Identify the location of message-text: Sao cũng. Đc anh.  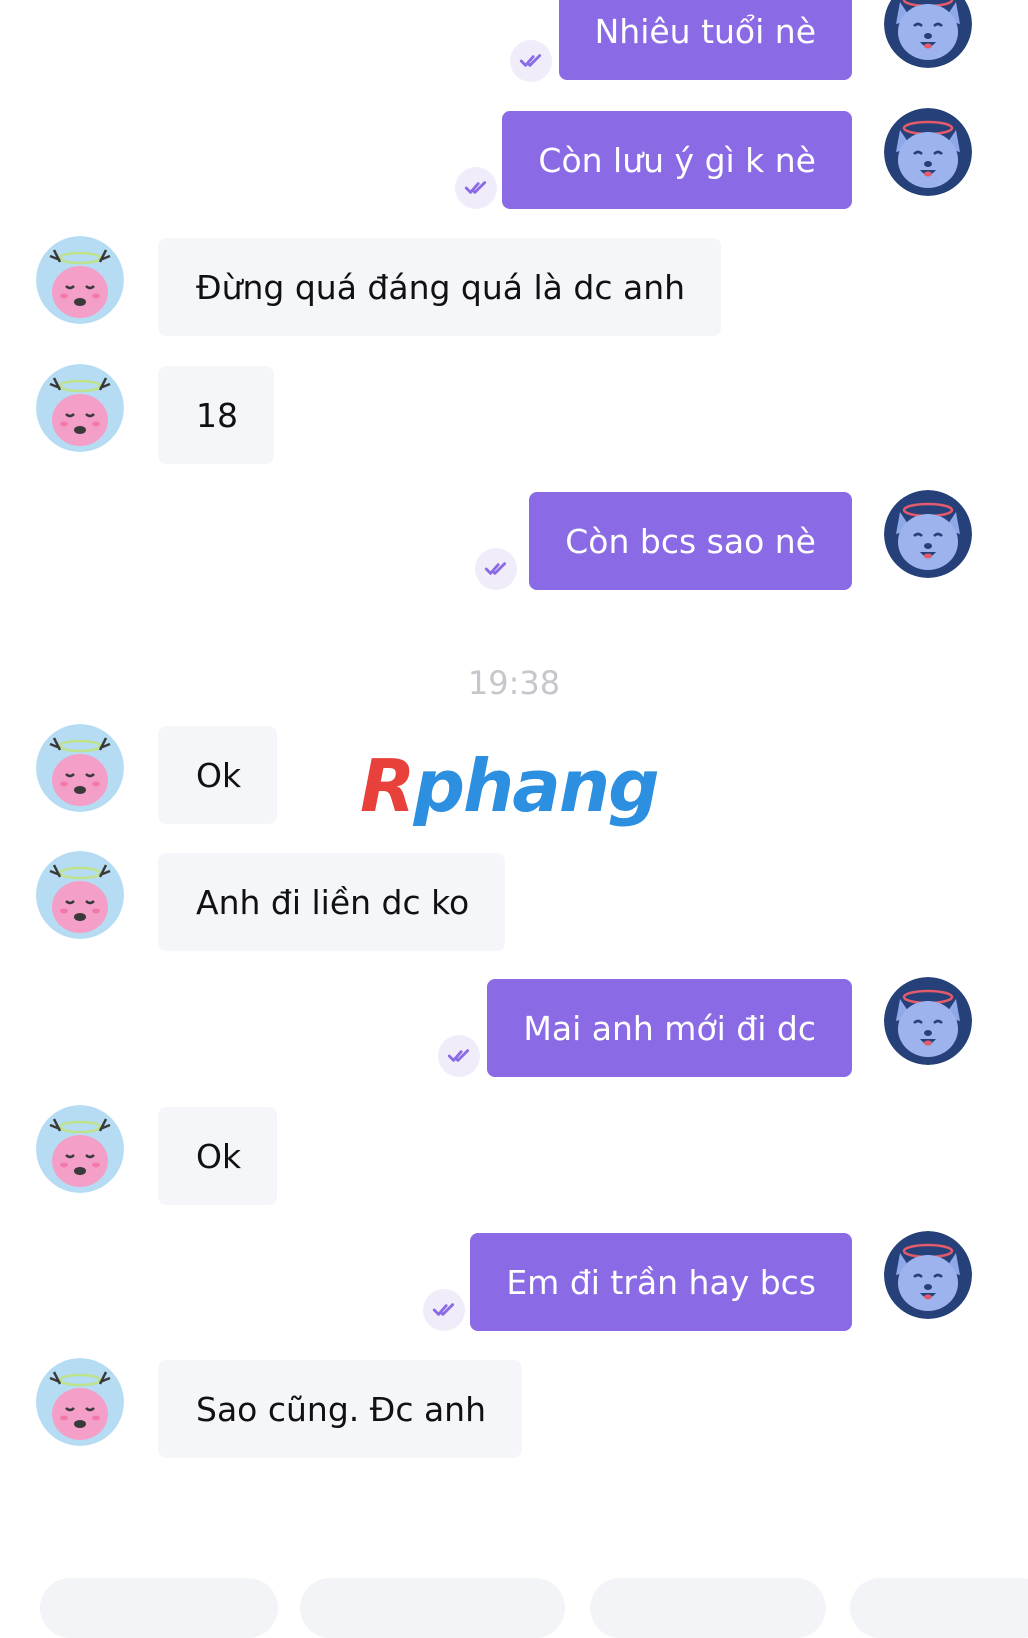
(341, 1409).